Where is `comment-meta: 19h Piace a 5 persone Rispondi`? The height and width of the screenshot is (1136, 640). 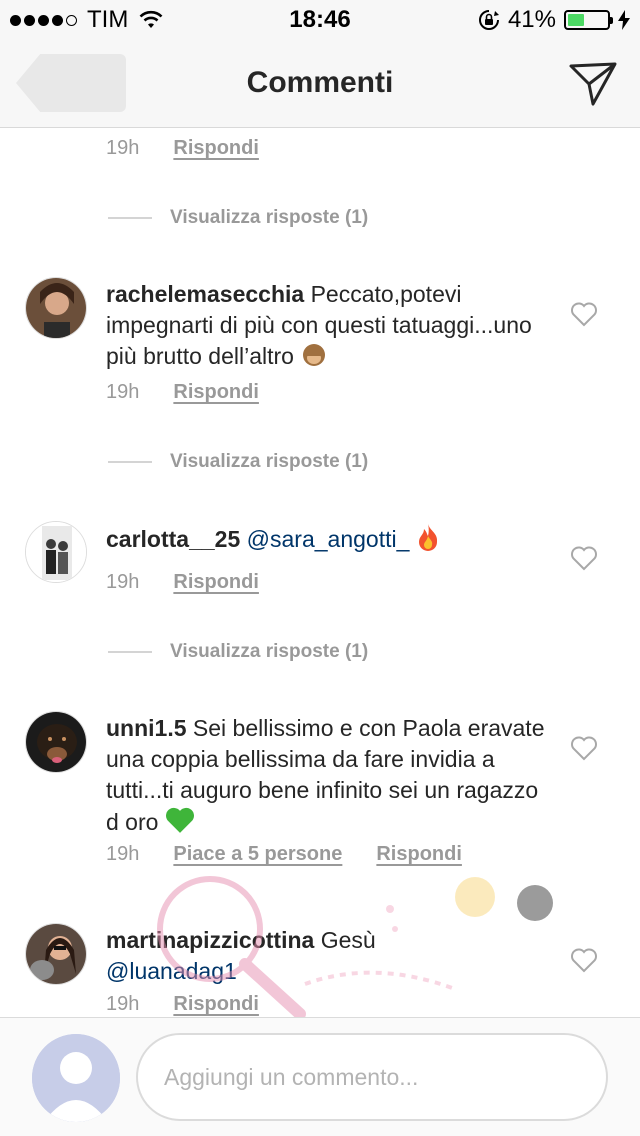 comment-meta: 19h Piace a 5 persone Rispondi is located at coordinates (284, 854).